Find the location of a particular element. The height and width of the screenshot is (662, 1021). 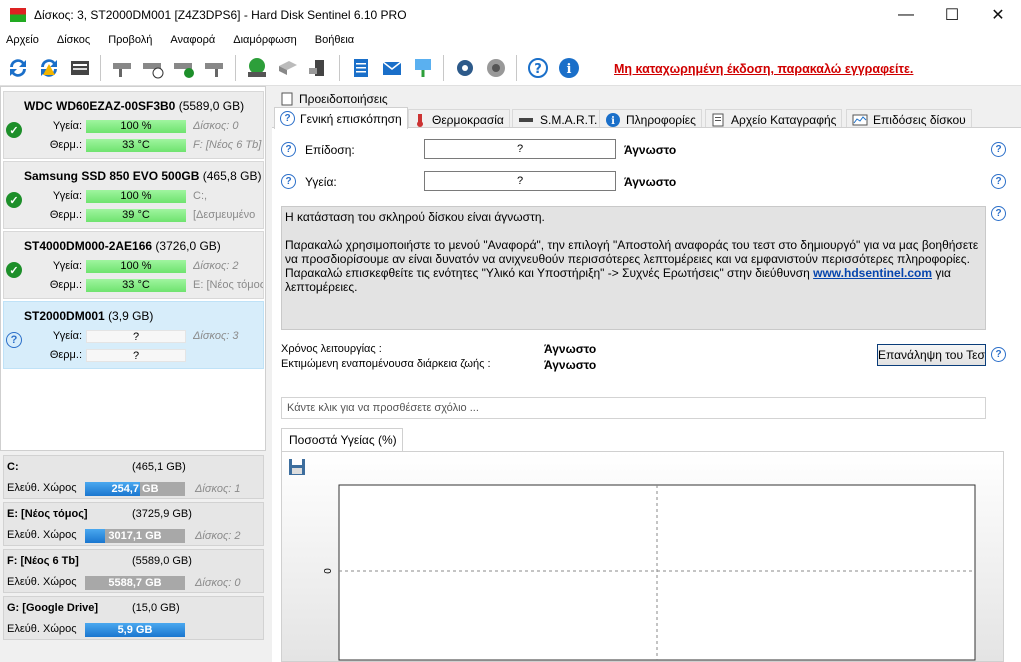

tab-performance: Επιδόσεις δίσκου is located at coordinates (909, 119).